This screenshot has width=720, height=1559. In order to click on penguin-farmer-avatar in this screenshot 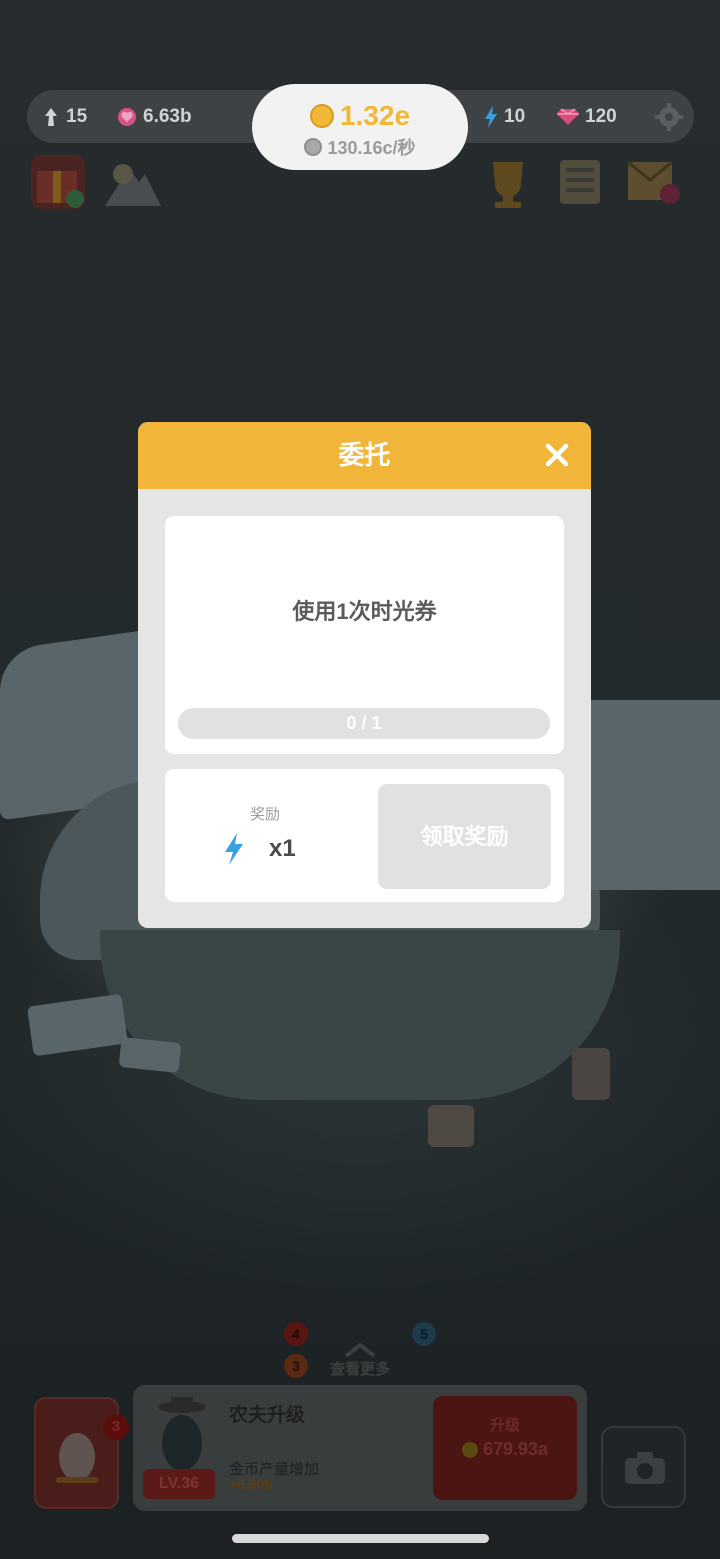, I will do `click(182, 1434)`.